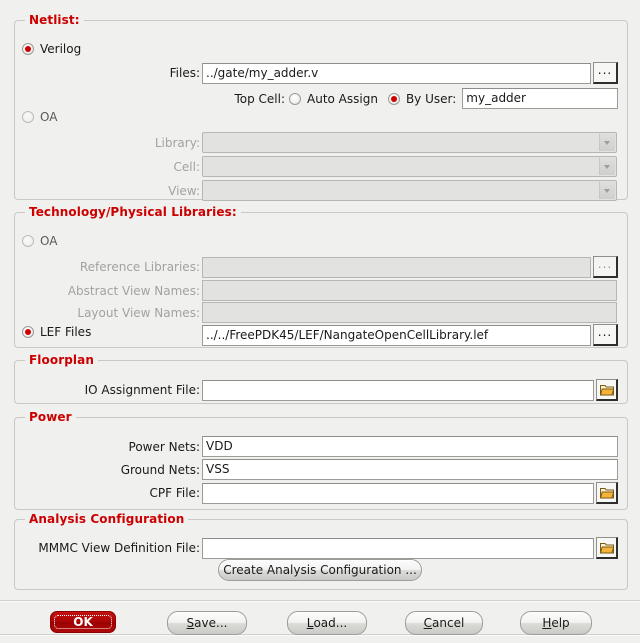 The image size is (640, 643). I want to click on power-nets-label: Power Nets:, so click(164, 446).